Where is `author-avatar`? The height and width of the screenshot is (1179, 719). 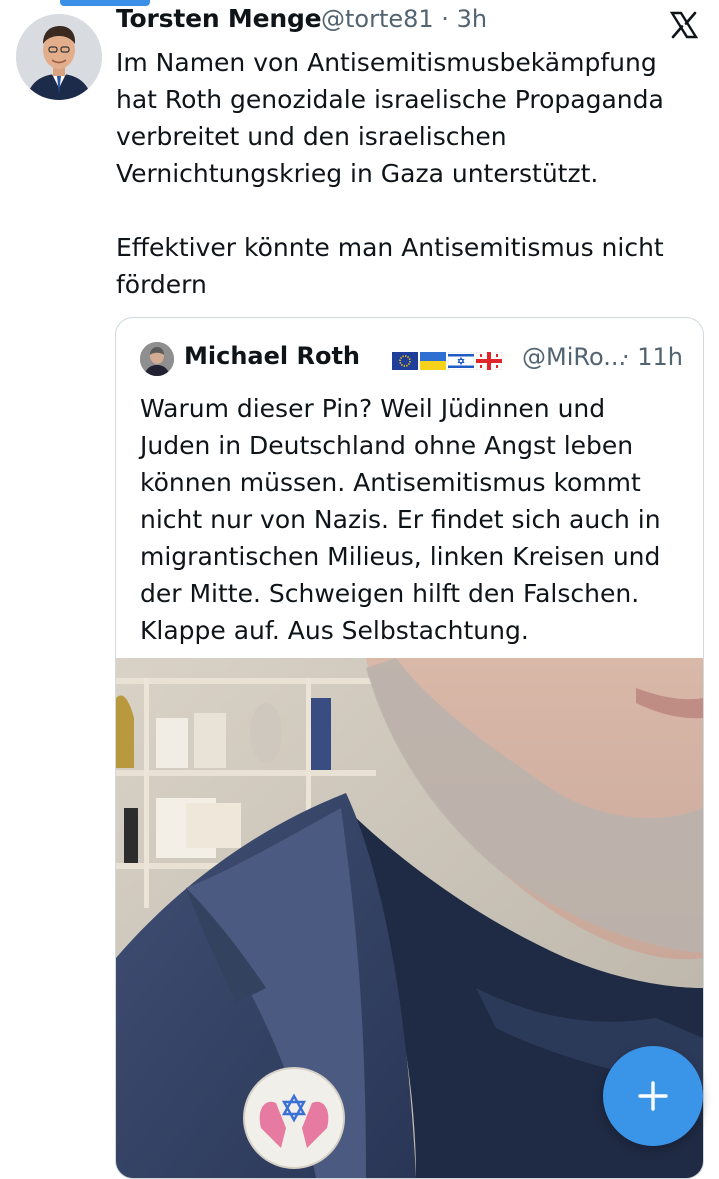
author-avatar is located at coordinates (59, 57).